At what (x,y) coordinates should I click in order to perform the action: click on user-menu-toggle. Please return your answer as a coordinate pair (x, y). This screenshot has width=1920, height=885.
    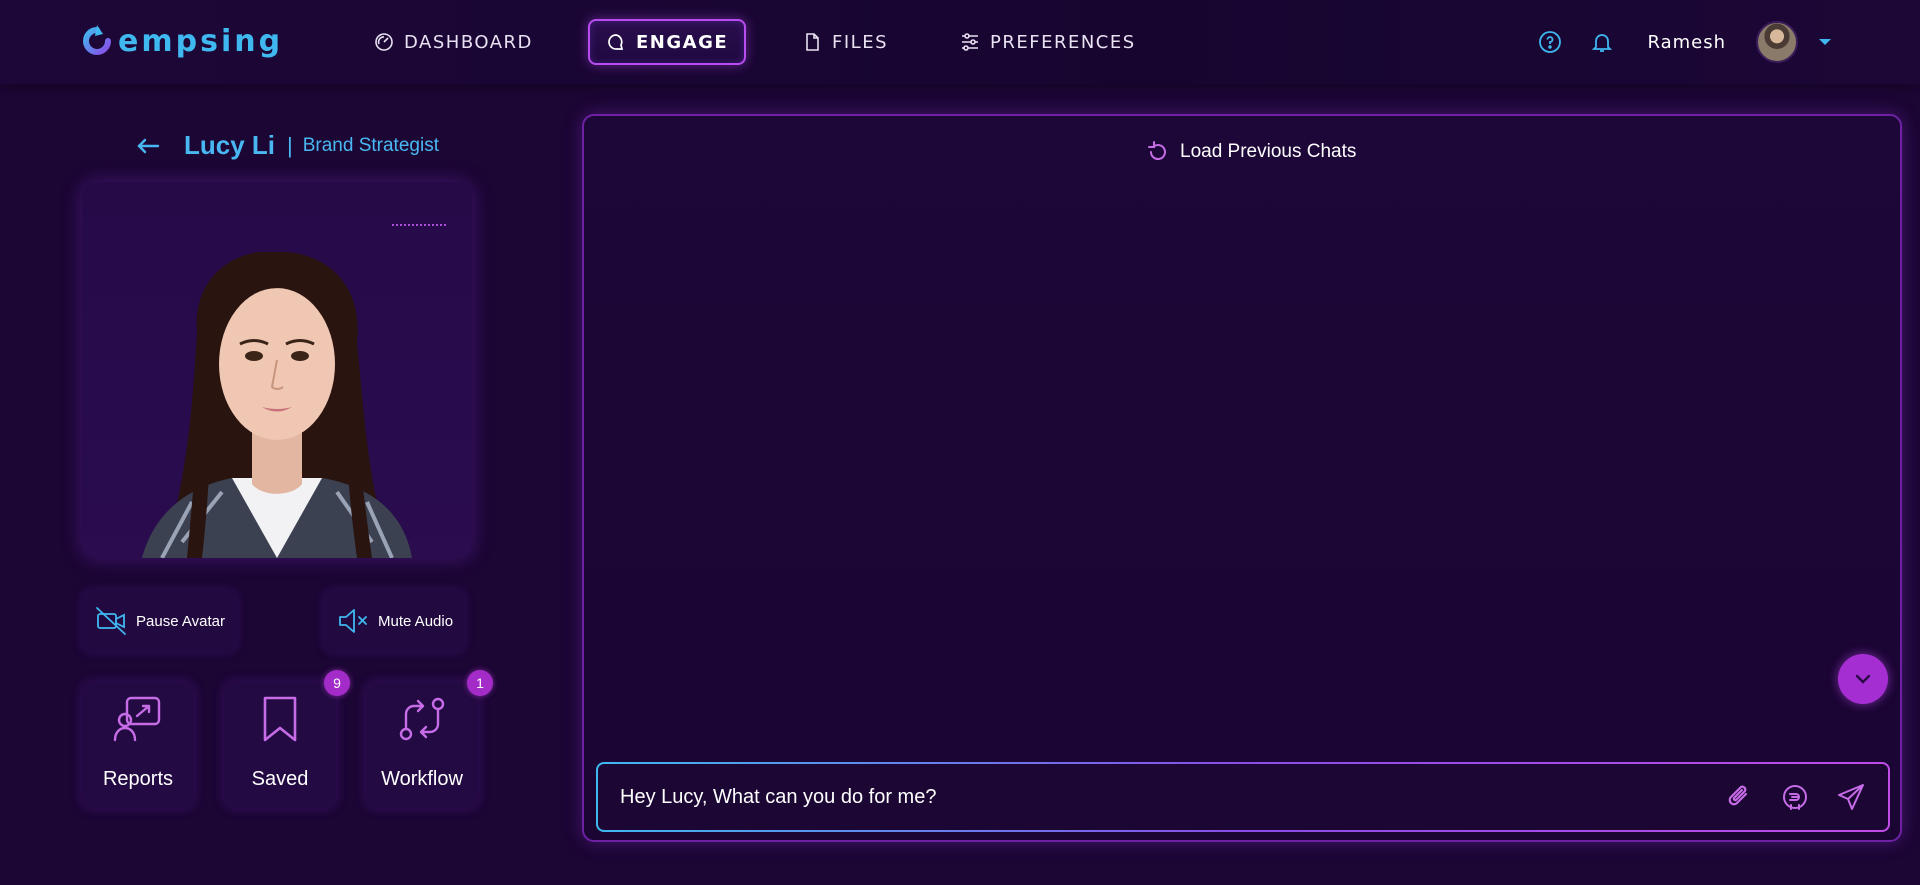
    Looking at the image, I should click on (1825, 42).